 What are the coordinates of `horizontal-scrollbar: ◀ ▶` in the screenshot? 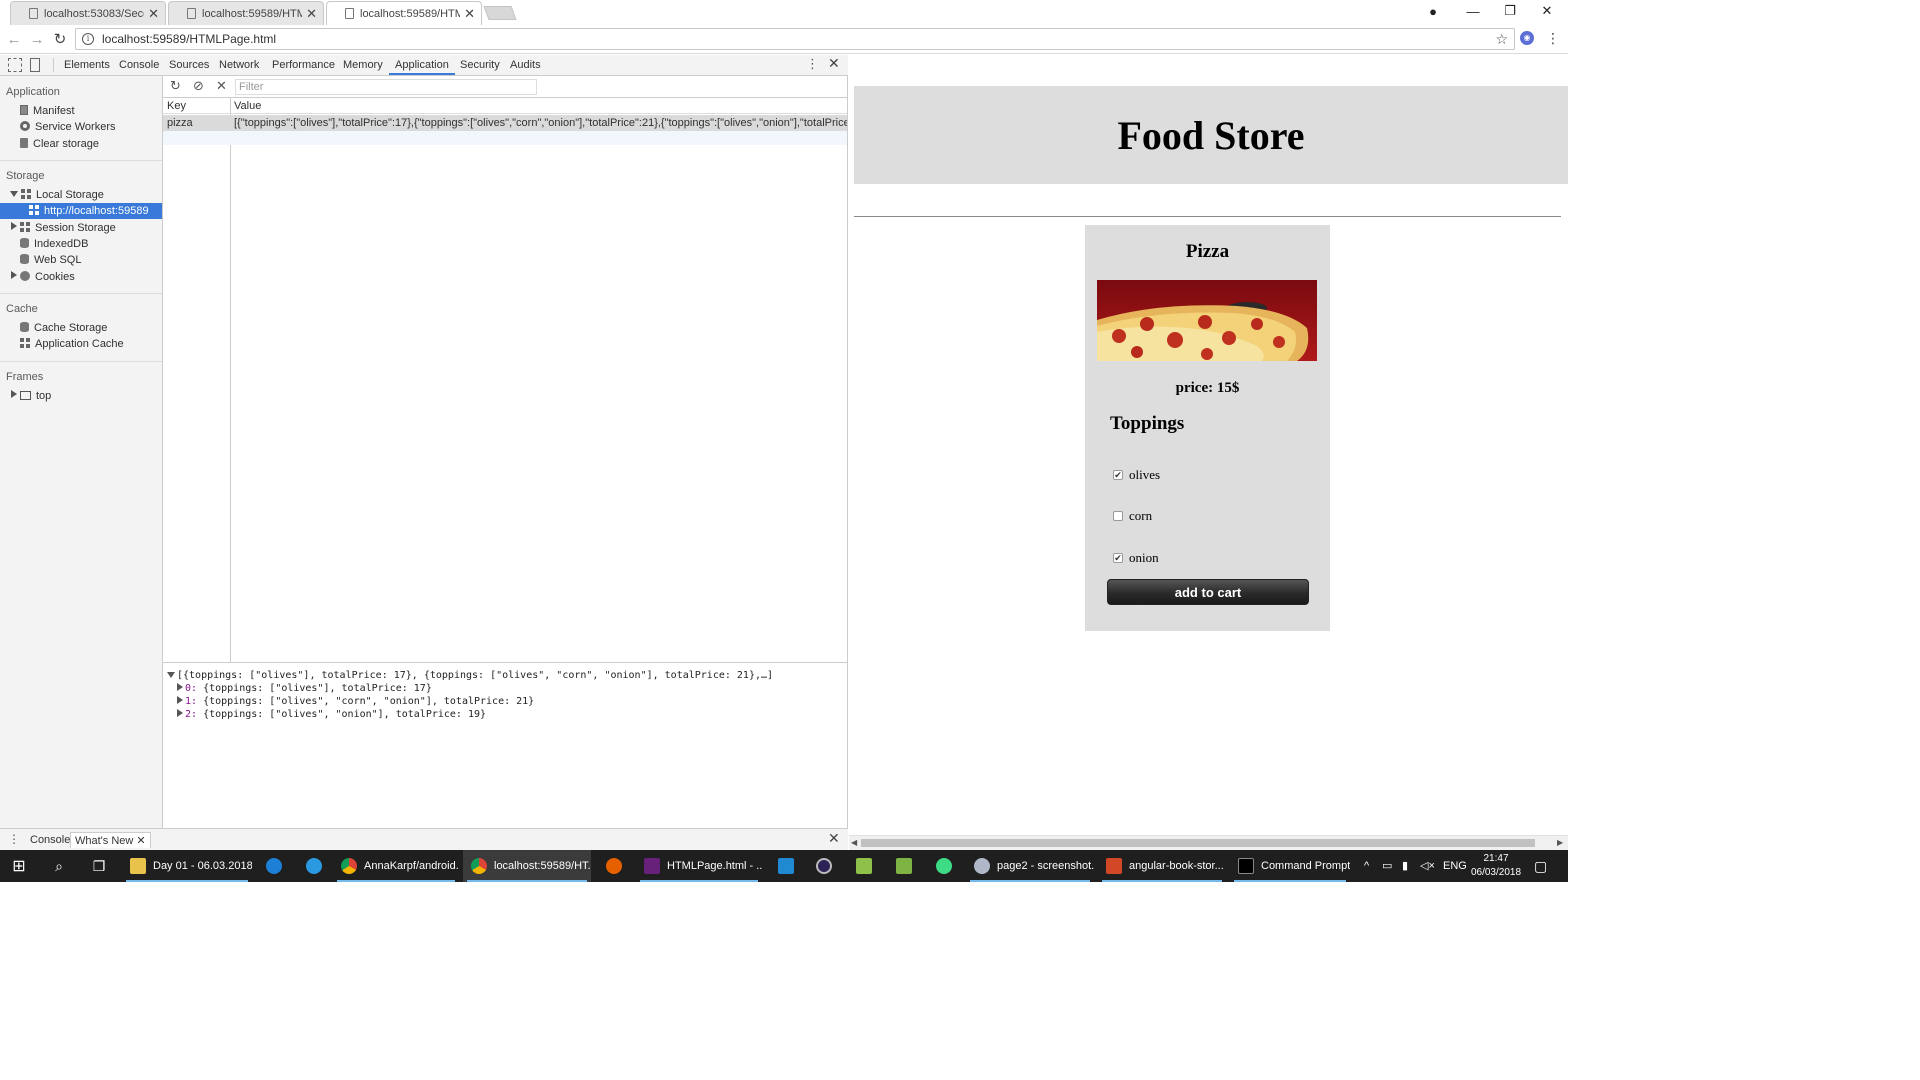 It's located at (1208, 842).